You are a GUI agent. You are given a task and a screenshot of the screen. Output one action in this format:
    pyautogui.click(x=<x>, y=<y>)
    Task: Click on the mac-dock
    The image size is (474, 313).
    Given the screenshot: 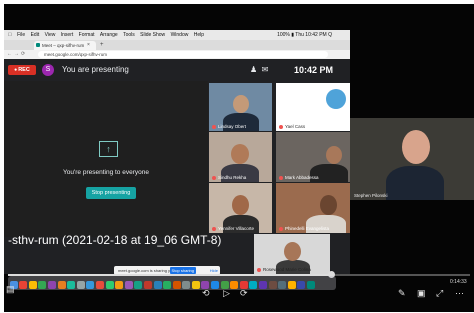 What is the action you would take?
    pyautogui.click(x=172, y=283)
    